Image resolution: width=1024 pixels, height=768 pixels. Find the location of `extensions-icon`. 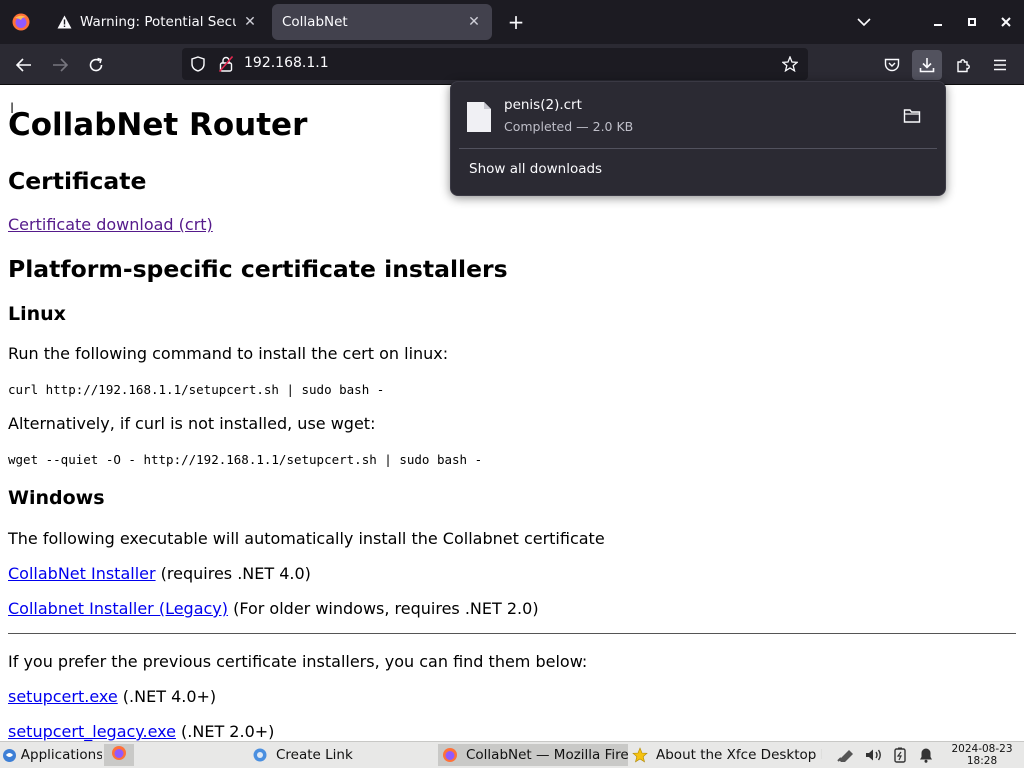

extensions-icon is located at coordinates (964, 65).